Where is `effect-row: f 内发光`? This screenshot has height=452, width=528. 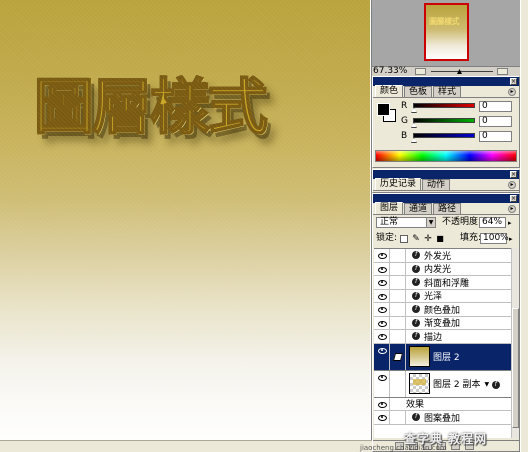 effect-row: f 内发光 is located at coordinates (442, 269).